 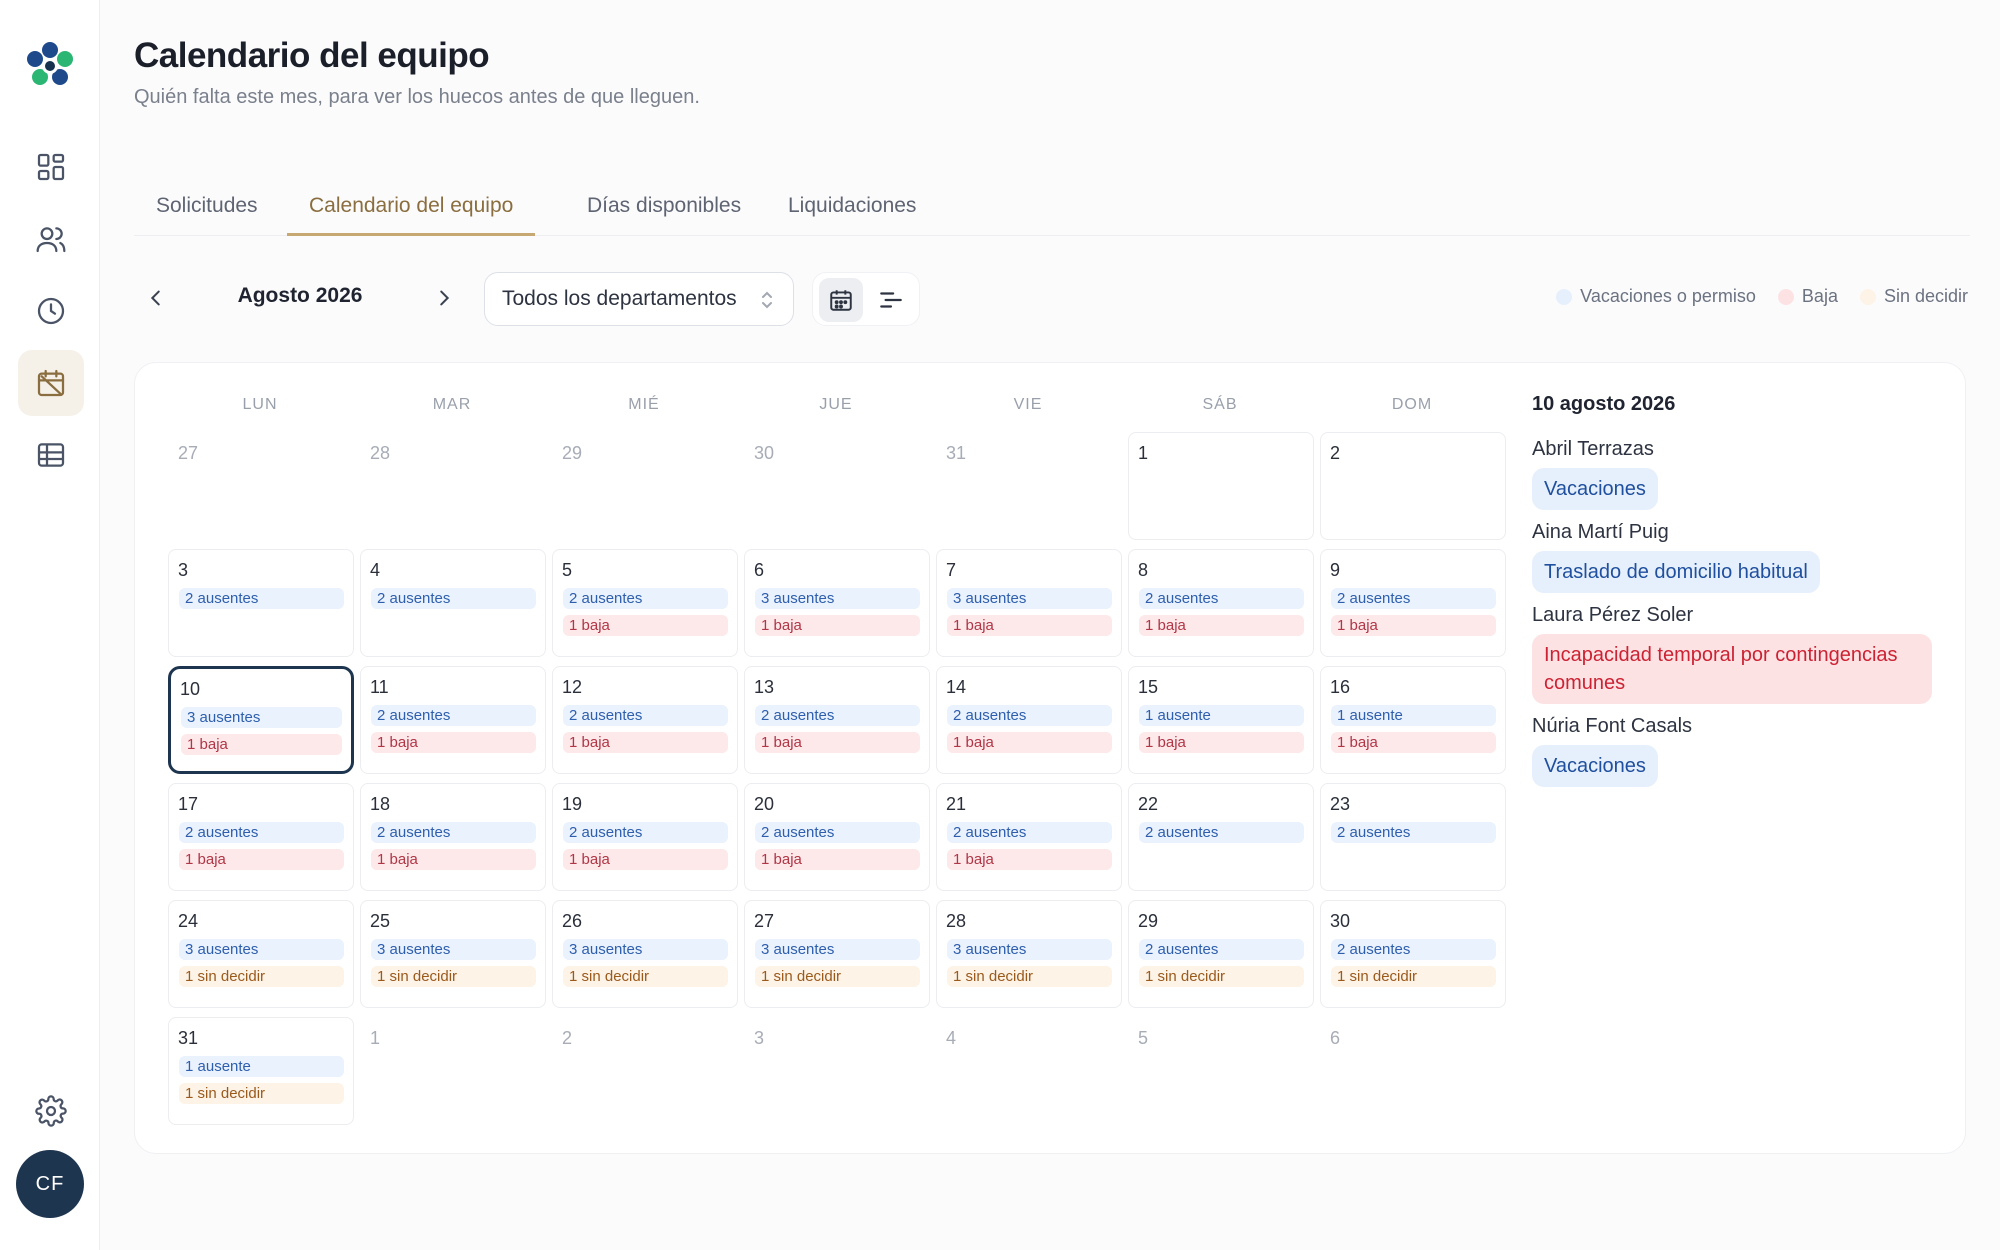 What do you see at coordinates (1340, 921) in the screenshot?
I see `day-number: 30` at bounding box center [1340, 921].